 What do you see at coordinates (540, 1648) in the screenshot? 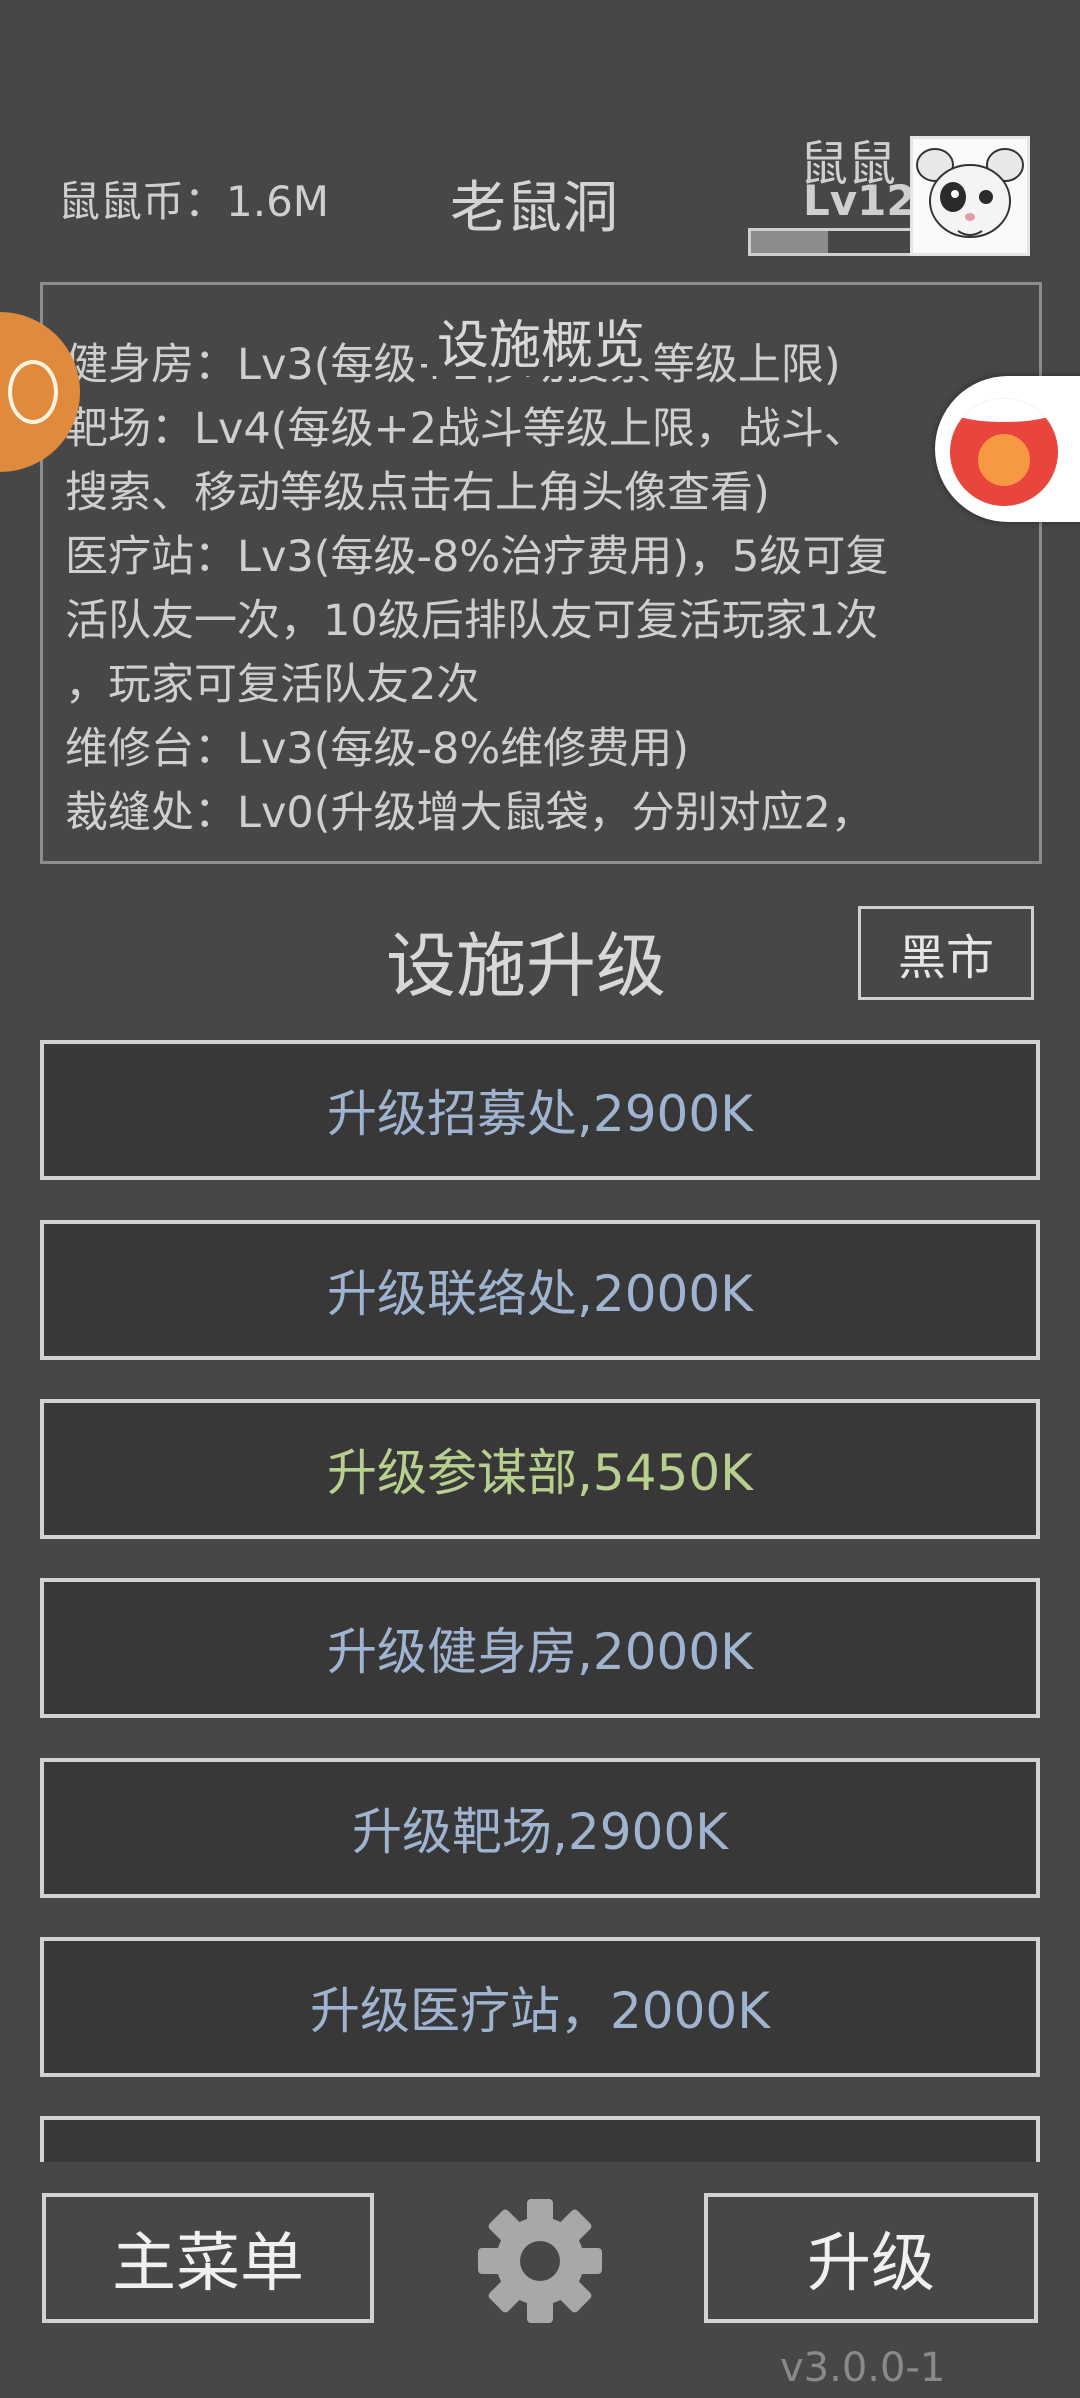
I see `upgrade-gym-button: 升级健身房,2000K` at bounding box center [540, 1648].